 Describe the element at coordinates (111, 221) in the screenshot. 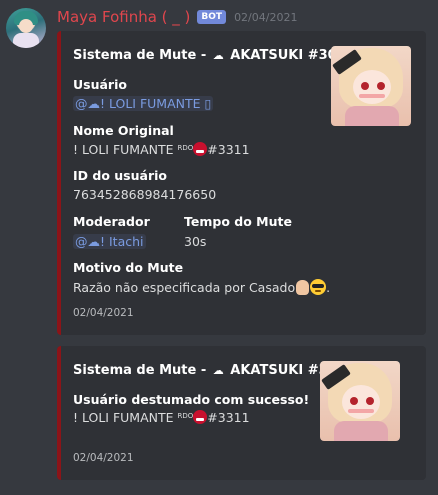

I see `field-moderador-name: Moderador` at that location.